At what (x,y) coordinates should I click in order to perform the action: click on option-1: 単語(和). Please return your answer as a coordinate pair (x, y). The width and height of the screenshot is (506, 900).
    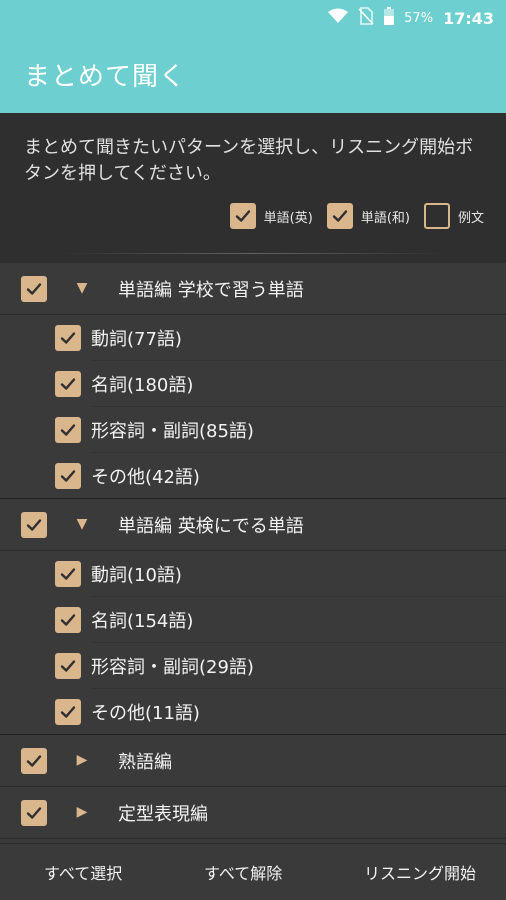
    Looking at the image, I should click on (368, 216).